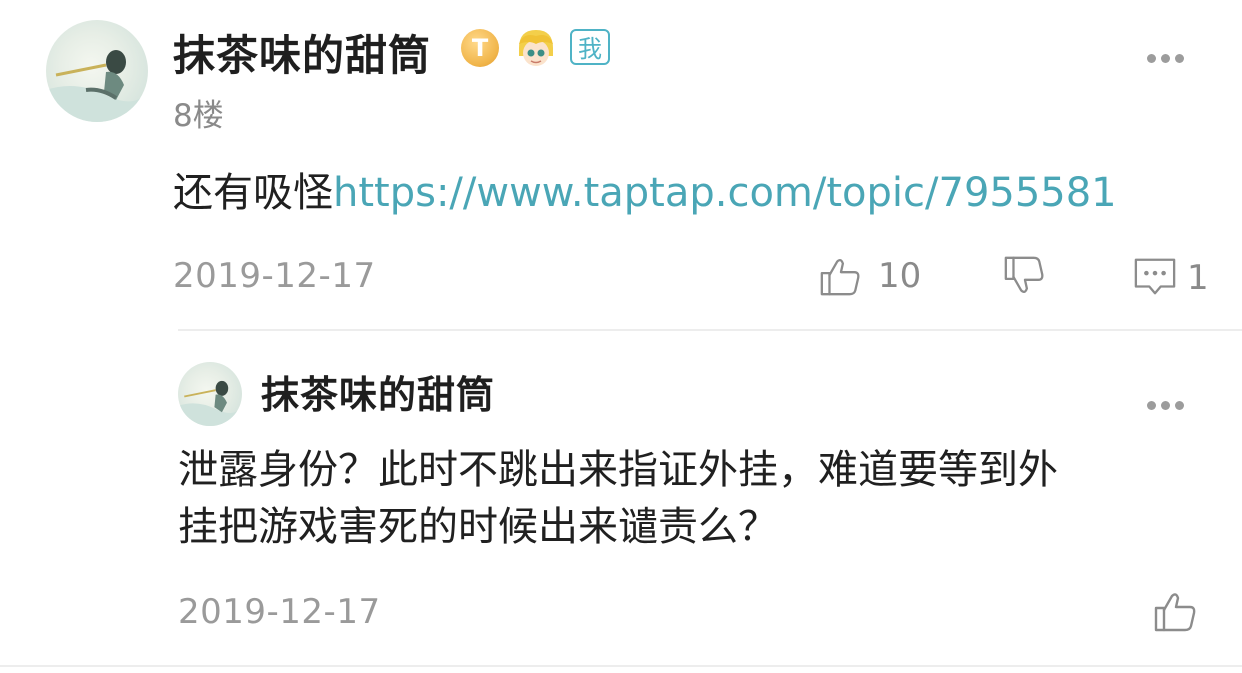 The image size is (1242, 673). What do you see at coordinates (590, 47) in the screenshot?
I see `owner-badge: 我` at bounding box center [590, 47].